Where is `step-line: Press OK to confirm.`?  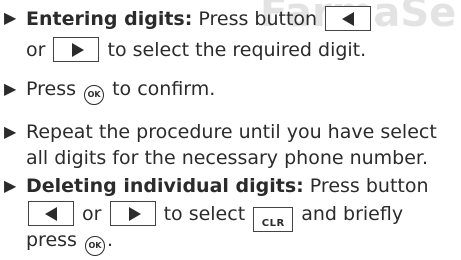
step-line: Press OK to confirm. is located at coordinates (121, 91).